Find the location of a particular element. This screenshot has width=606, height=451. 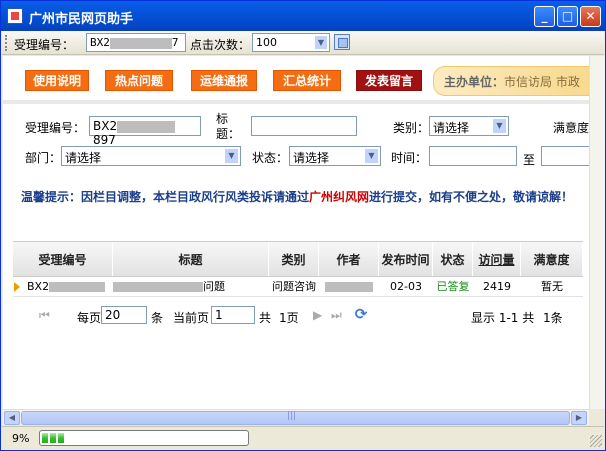

last-page-icon: ⏭ is located at coordinates (336, 315).